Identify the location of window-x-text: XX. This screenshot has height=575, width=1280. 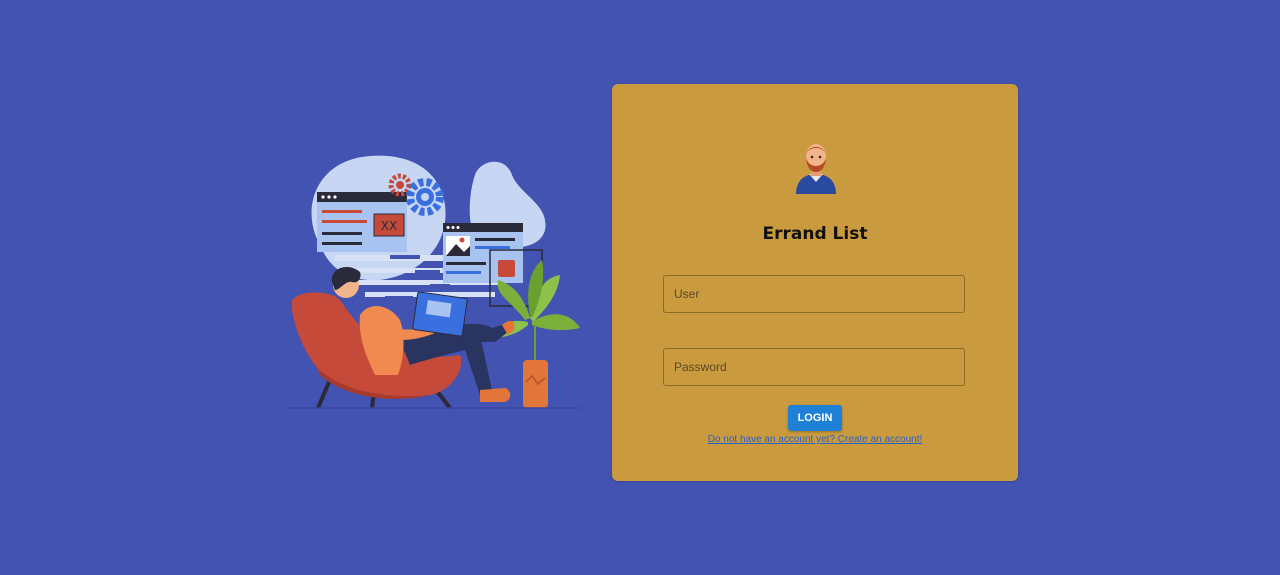
(389, 226).